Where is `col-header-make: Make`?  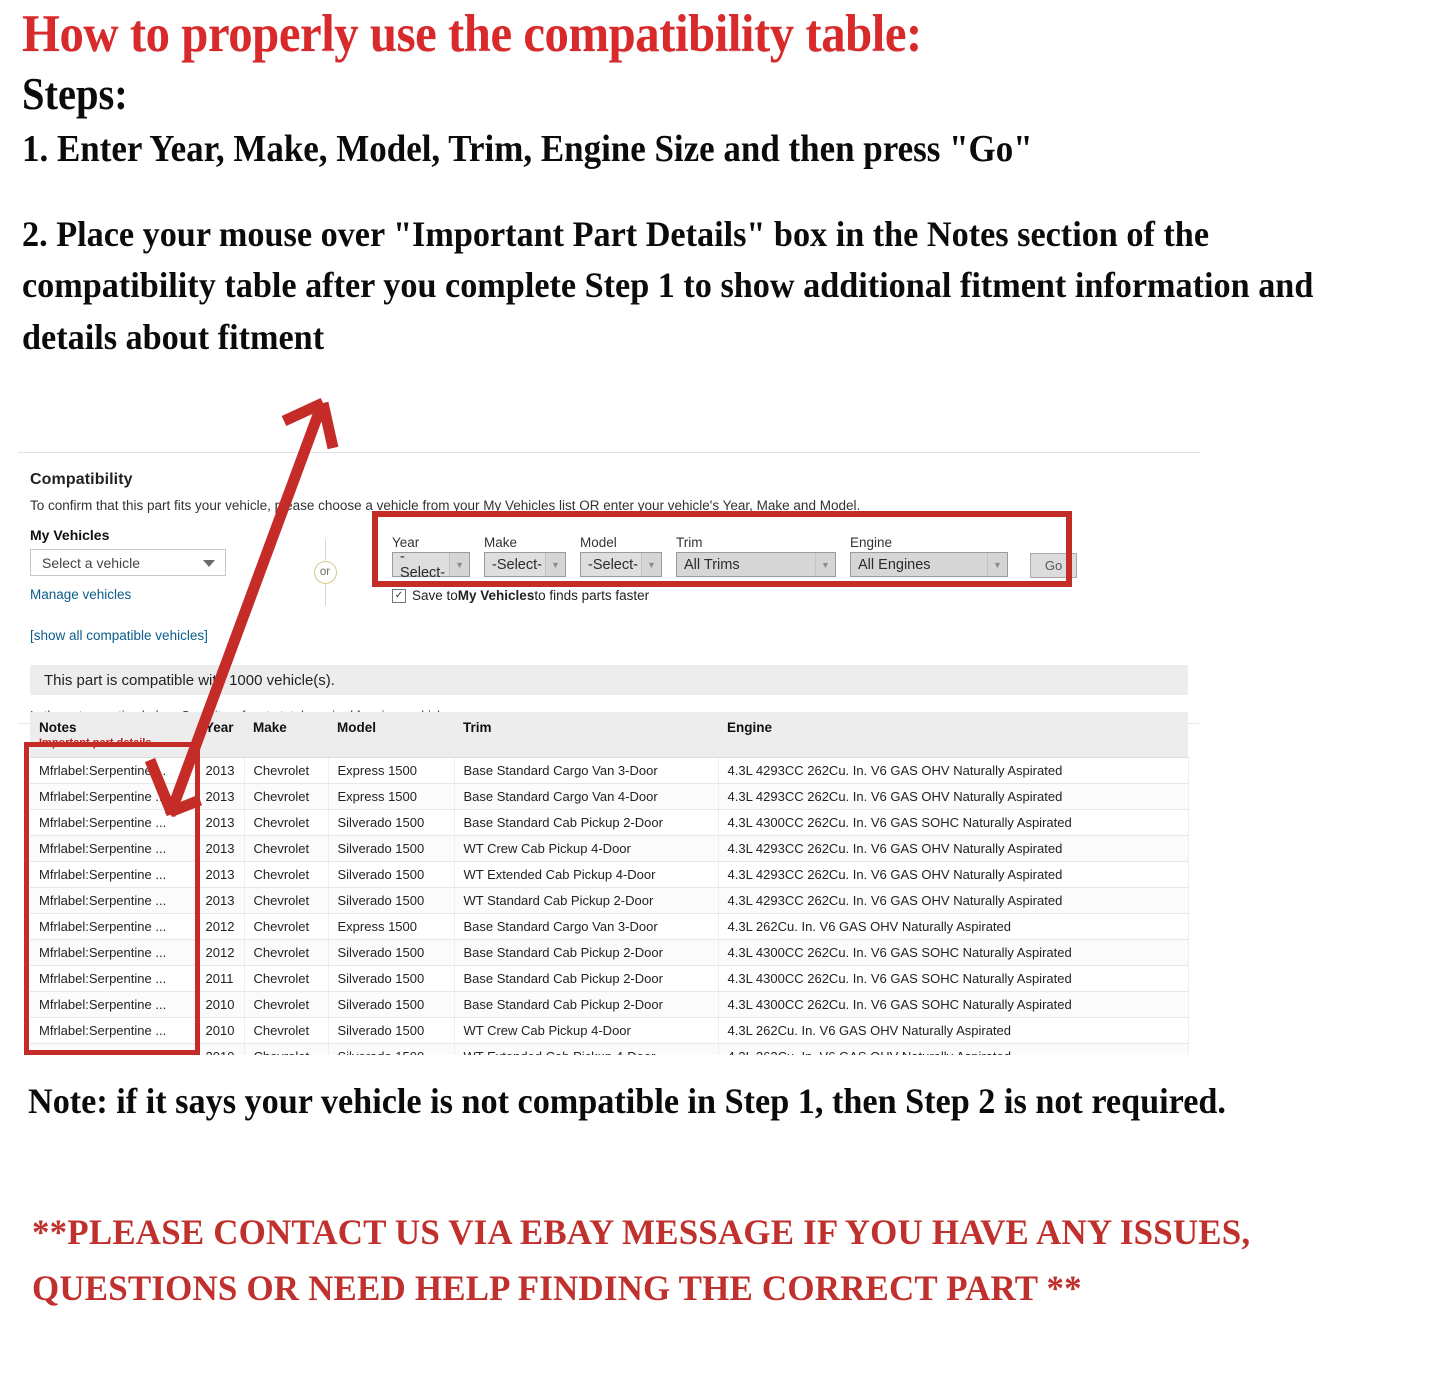
col-header-make: Make is located at coordinates (286, 735).